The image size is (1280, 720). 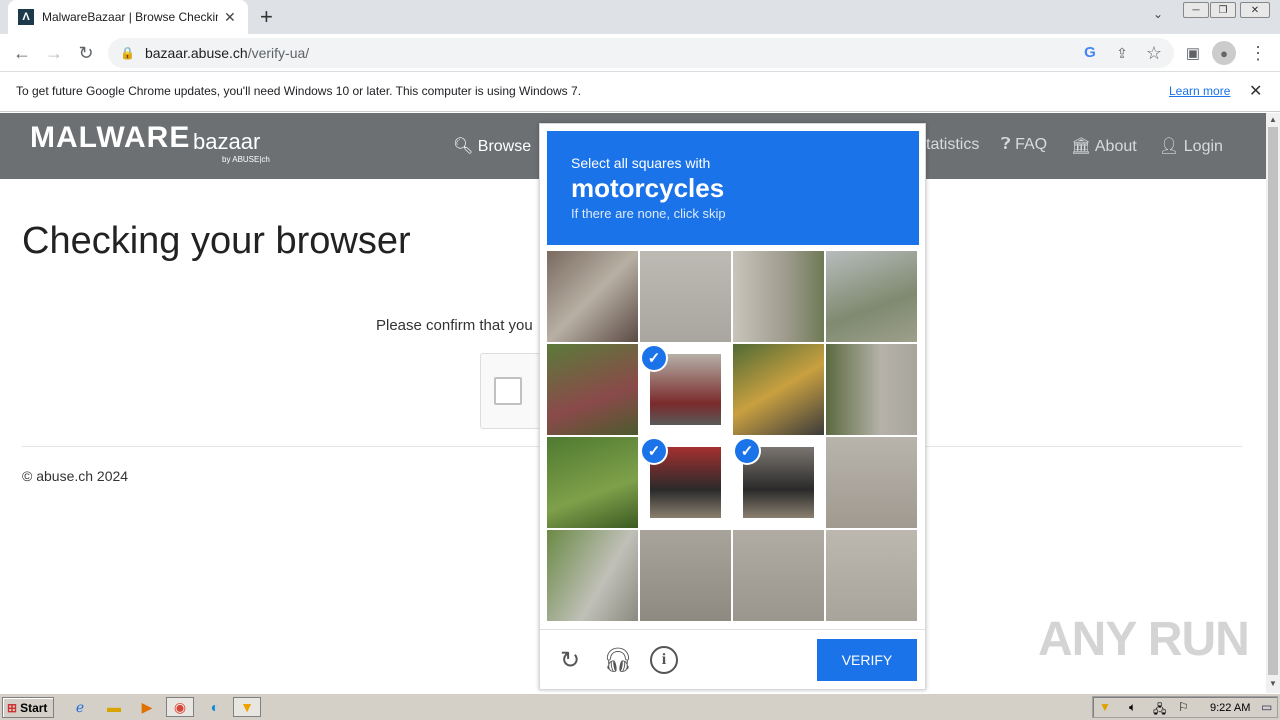 I want to click on search-icon: 🔍︎, so click(x=463, y=146).